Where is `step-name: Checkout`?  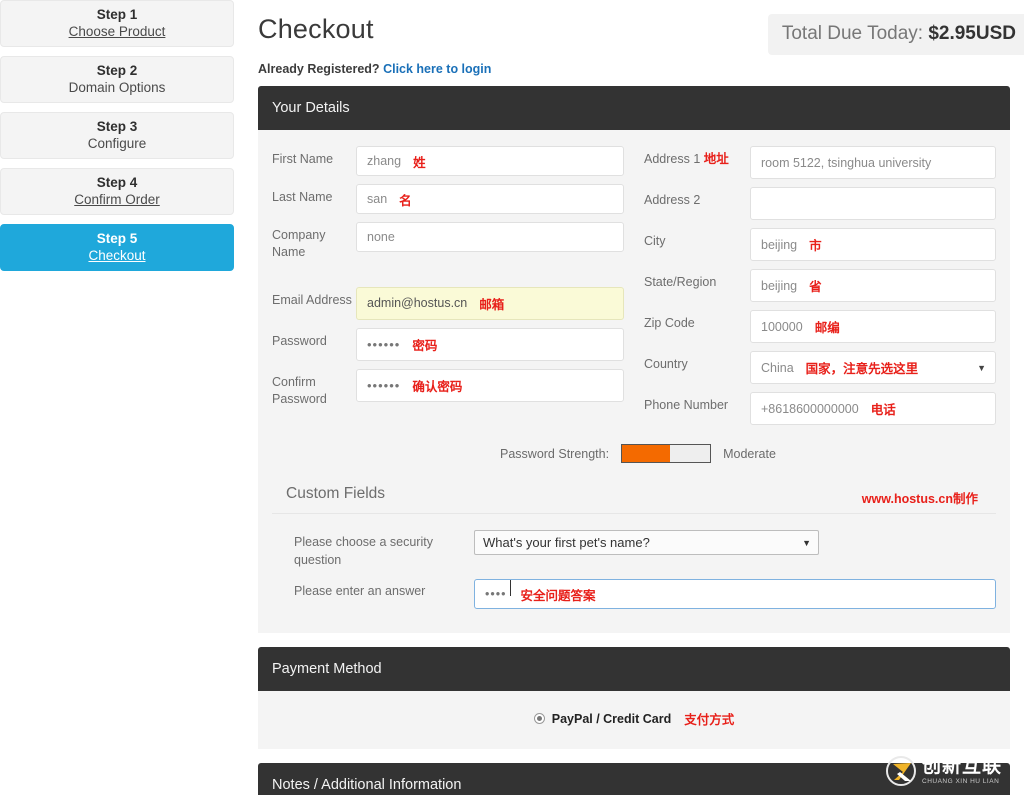
step-name: Checkout is located at coordinates (116, 256).